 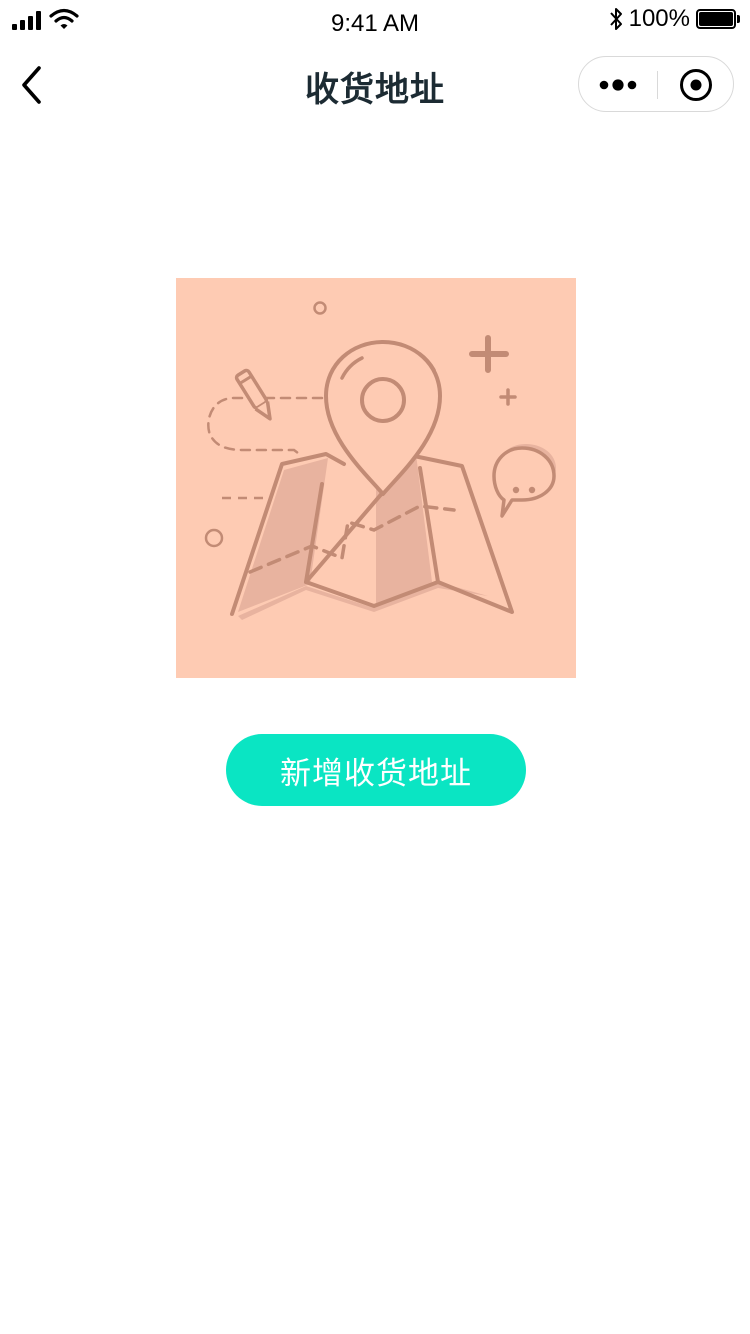 I want to click on close-button, so click(x=696, y=85).